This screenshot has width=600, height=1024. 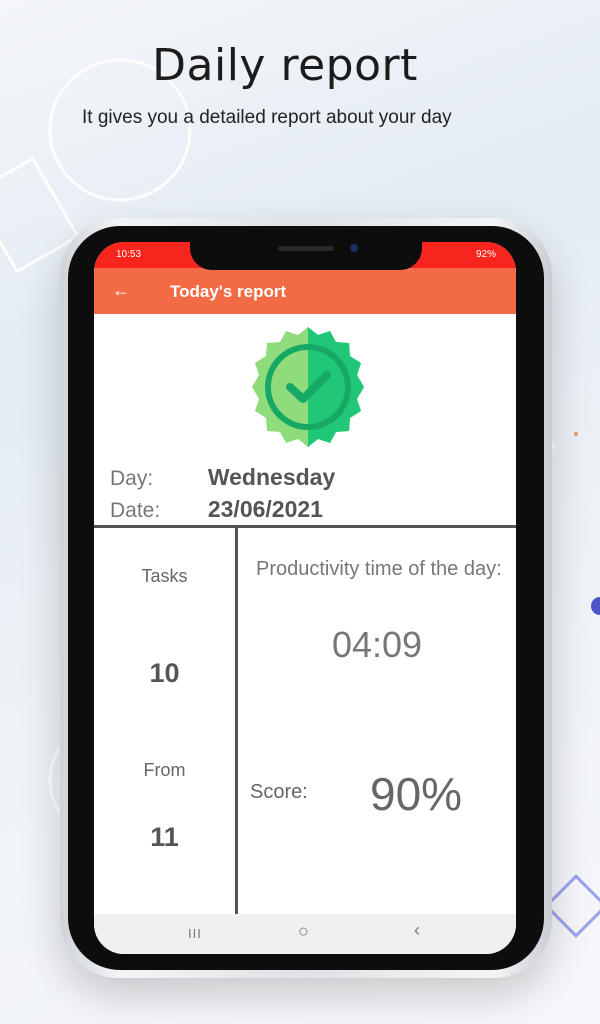 I want to click on from-label: From, so click(x=164, y=770).